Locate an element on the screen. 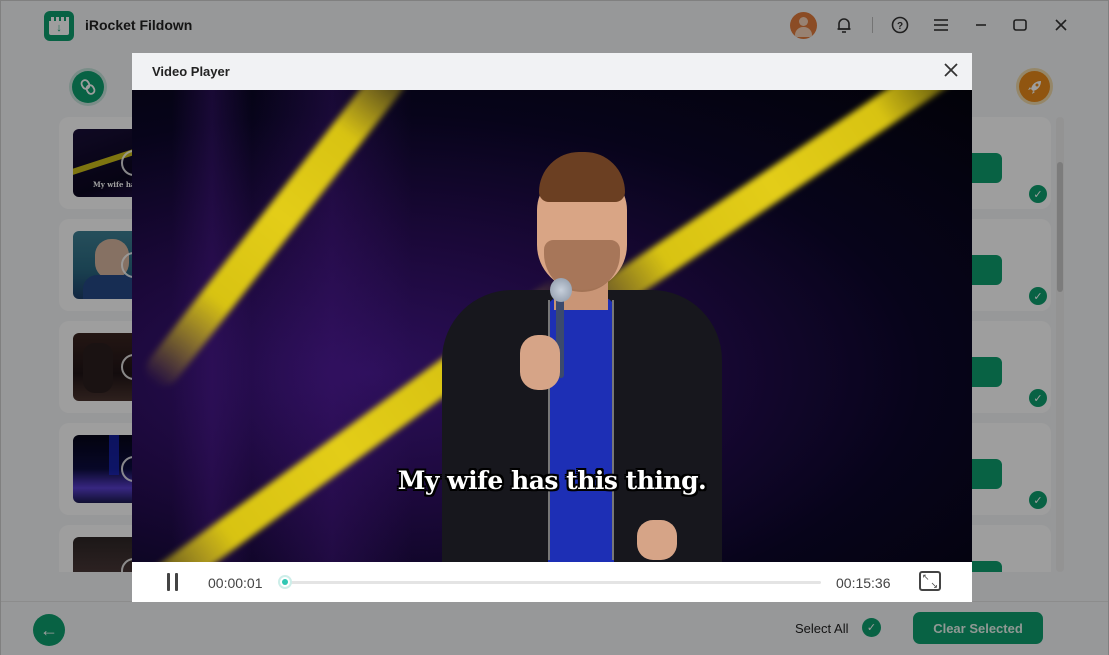 Image resolution: width=1109 pixels, height=655 pixels. player-controls: 00:00:01 00:15:36 ↖ ↘ is located at coordinates (552, 582).